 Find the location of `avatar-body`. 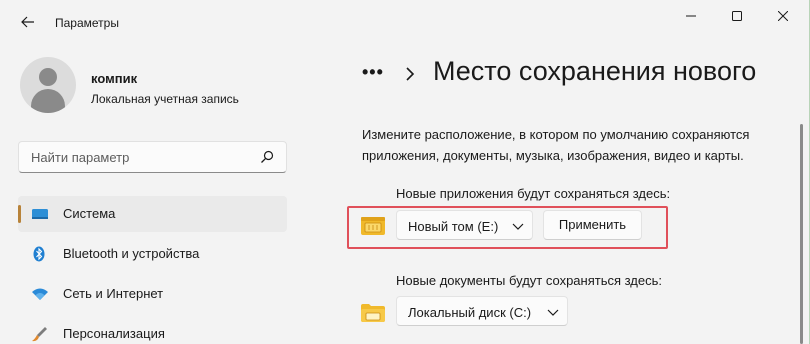

avatar-body is located at coordinates (48, 101).